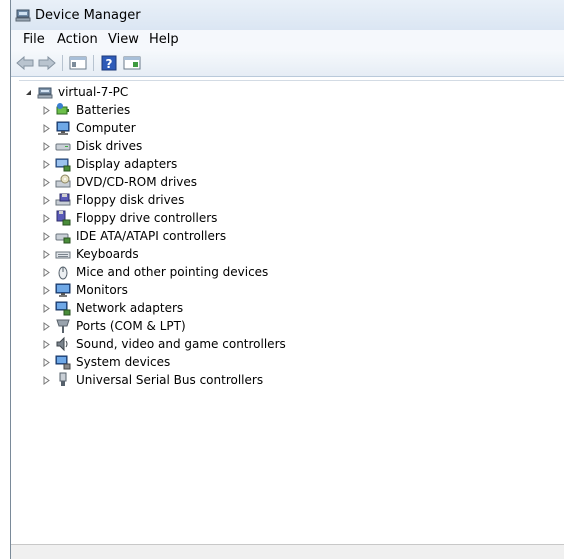  Describe the element at coordinates (130, 200) in the screenshot. I see `tree-item-label: Floppy disk drives` at that location.